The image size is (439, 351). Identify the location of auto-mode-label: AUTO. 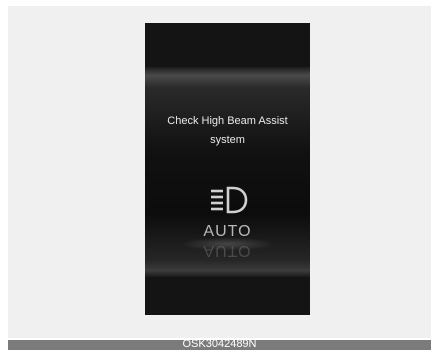
(227, 231).